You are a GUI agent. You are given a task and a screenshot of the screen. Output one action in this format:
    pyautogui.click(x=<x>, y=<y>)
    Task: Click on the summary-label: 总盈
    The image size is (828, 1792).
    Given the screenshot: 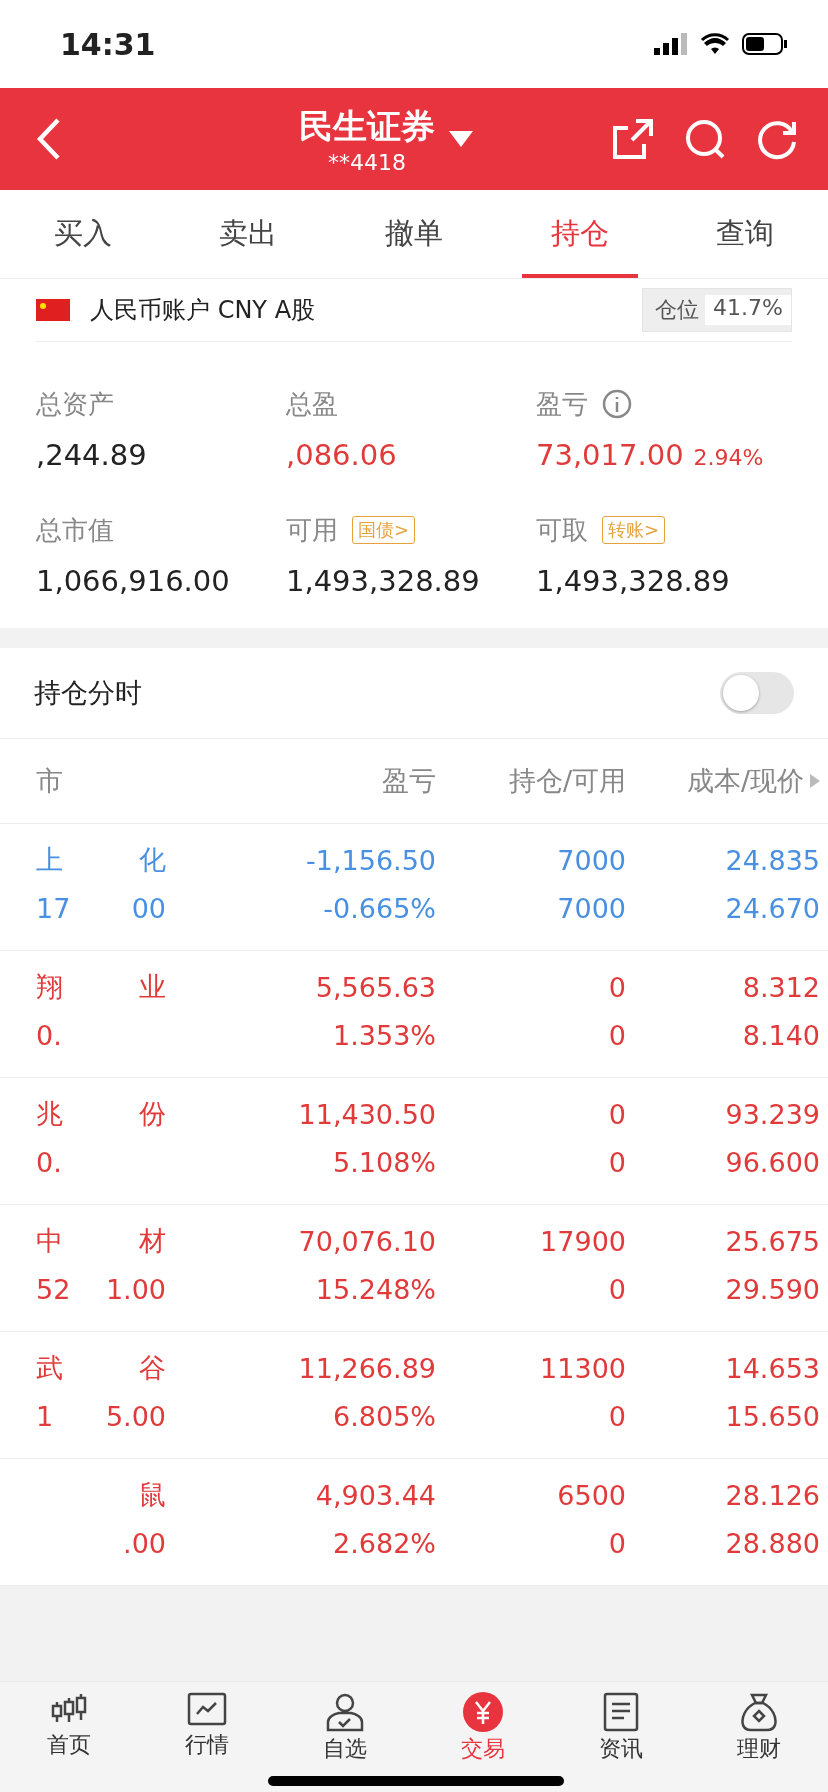 What is the action you would take?
    pyautogui.click(x=312, y=404)
    